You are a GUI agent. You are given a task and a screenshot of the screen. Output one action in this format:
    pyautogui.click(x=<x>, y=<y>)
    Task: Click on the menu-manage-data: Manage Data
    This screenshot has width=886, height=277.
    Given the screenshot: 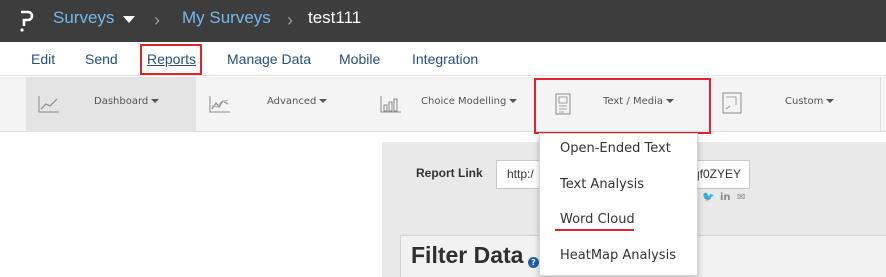 What is the action you would take?
    pyautogui.click(x=269, y=59)
    